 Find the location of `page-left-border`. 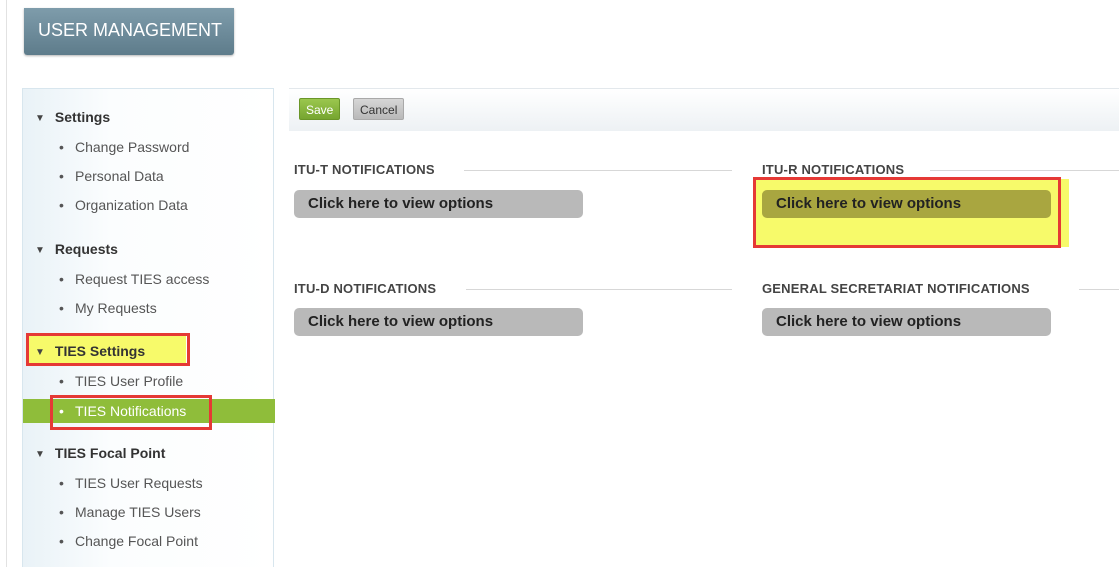

page-left-border is located at coordinates (6, 283).